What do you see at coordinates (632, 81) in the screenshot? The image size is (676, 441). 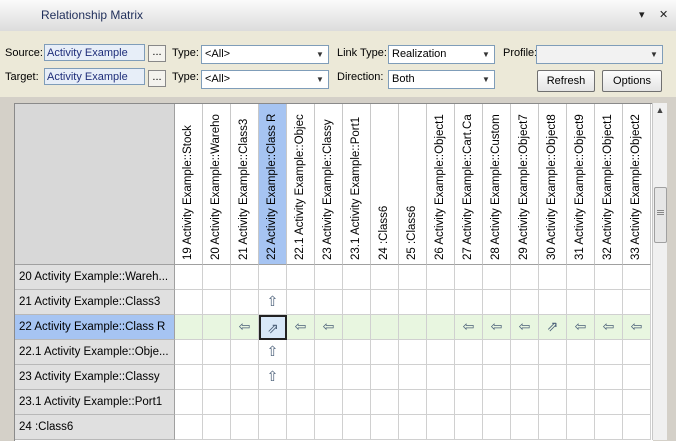 I see `options-button: Options` at bounding box center [632, 81].